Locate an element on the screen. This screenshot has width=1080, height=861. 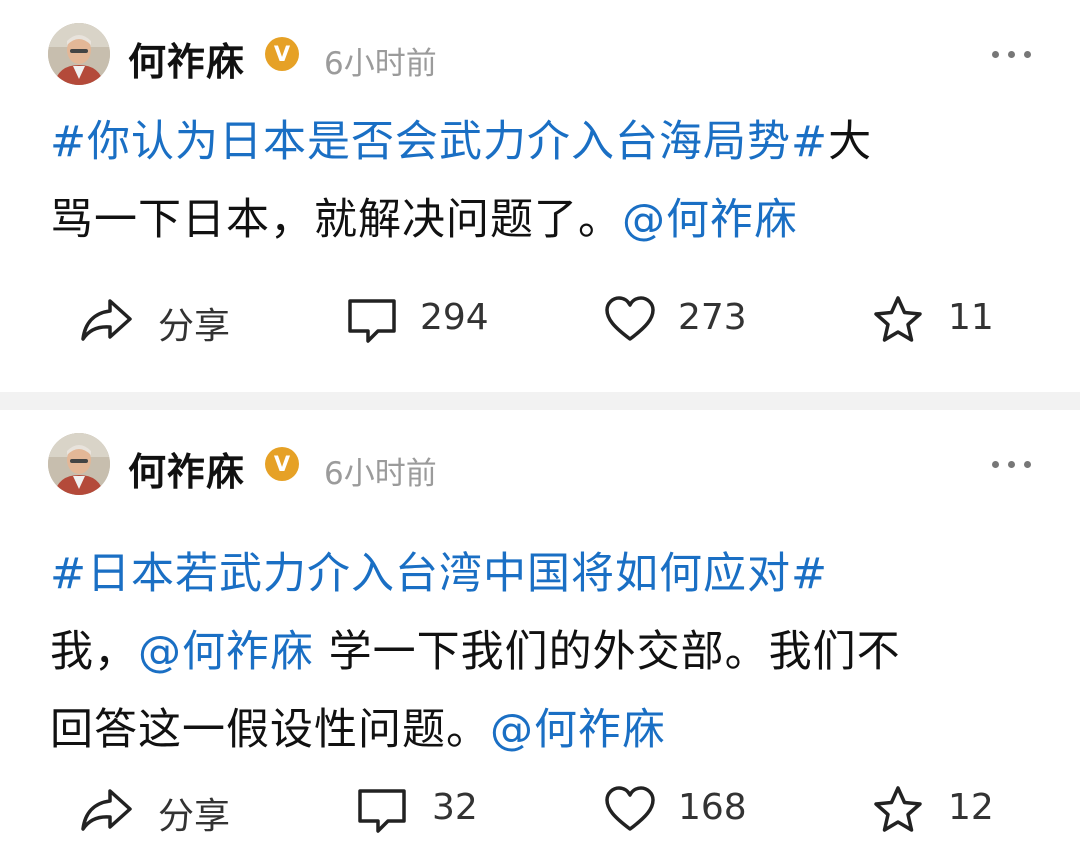
comment-button: 294 is located at coordinates (426, 319).